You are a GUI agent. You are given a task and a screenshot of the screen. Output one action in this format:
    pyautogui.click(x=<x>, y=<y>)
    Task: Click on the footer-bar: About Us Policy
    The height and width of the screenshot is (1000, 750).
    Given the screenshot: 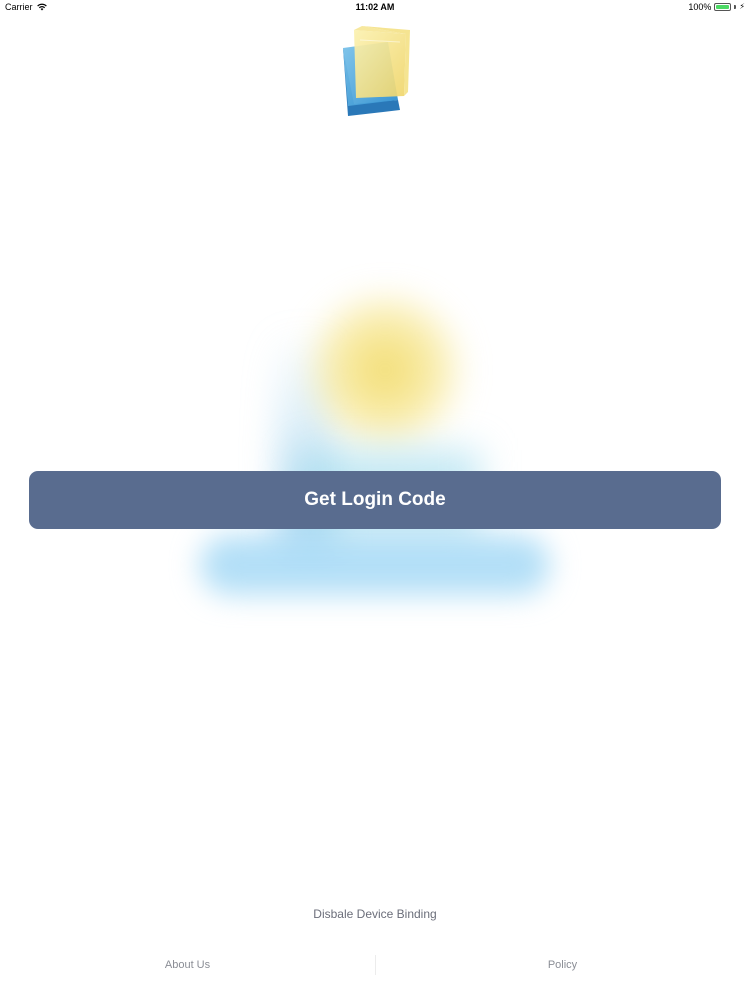 What is the action you would take?
    pyautogui.click(x=375, y=965)
    